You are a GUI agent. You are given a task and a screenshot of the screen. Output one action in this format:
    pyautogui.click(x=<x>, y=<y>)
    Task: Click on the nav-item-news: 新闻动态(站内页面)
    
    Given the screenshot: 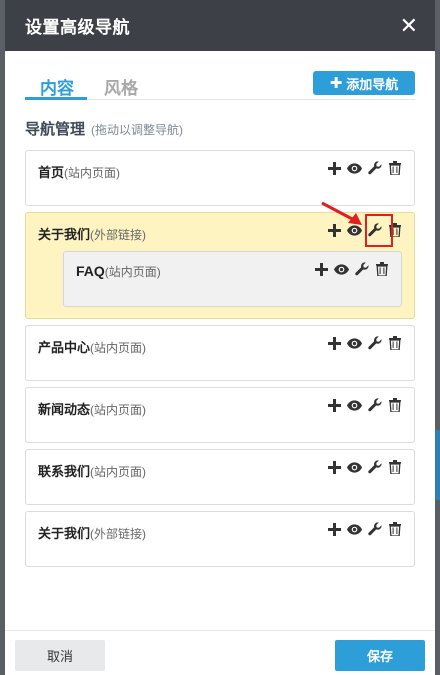 What is the action you would take?
    pyautogui.click(x=220, y=415)
    